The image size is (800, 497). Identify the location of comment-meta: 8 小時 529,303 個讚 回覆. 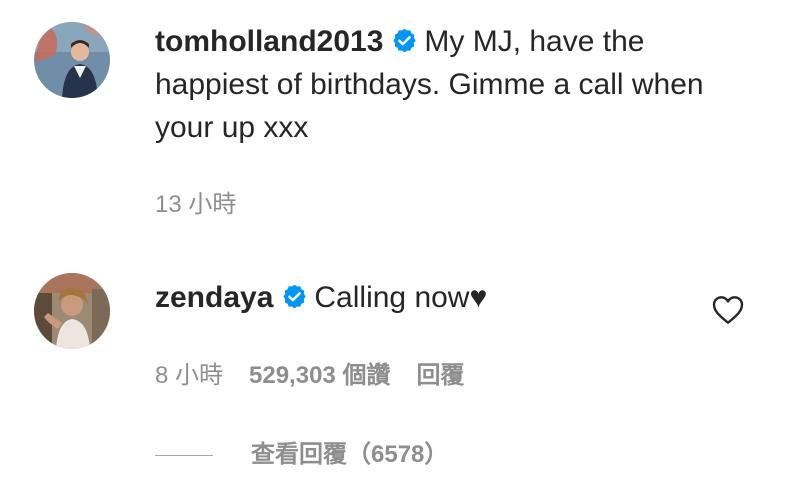
(309, 372).